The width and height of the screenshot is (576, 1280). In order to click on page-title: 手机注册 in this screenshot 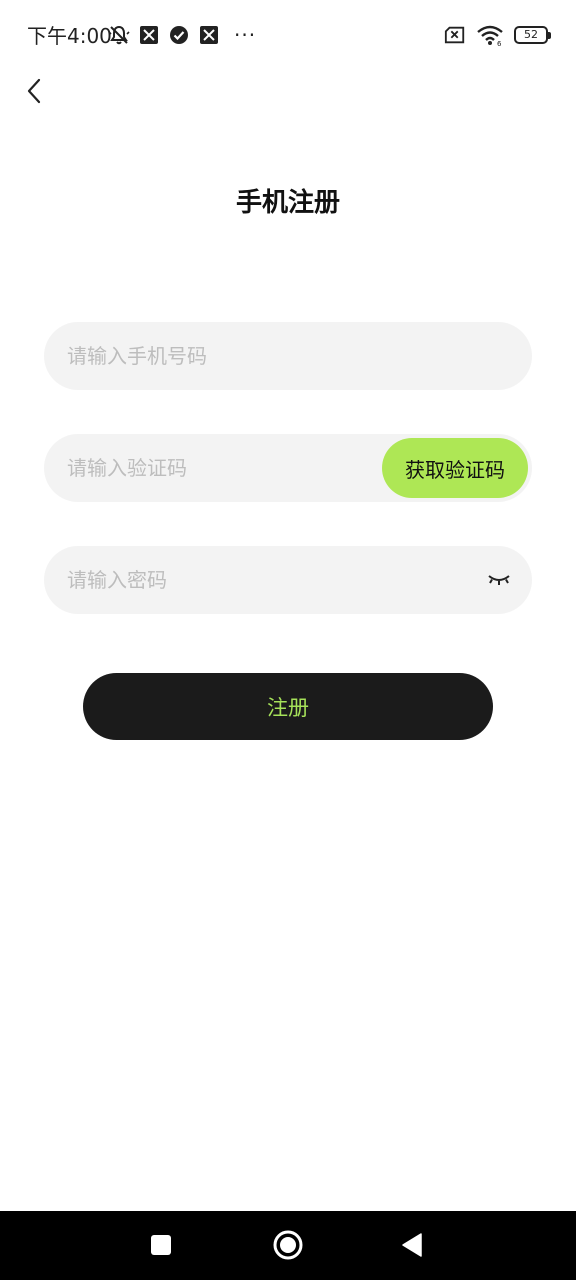, I will do `click(287, 203)`.